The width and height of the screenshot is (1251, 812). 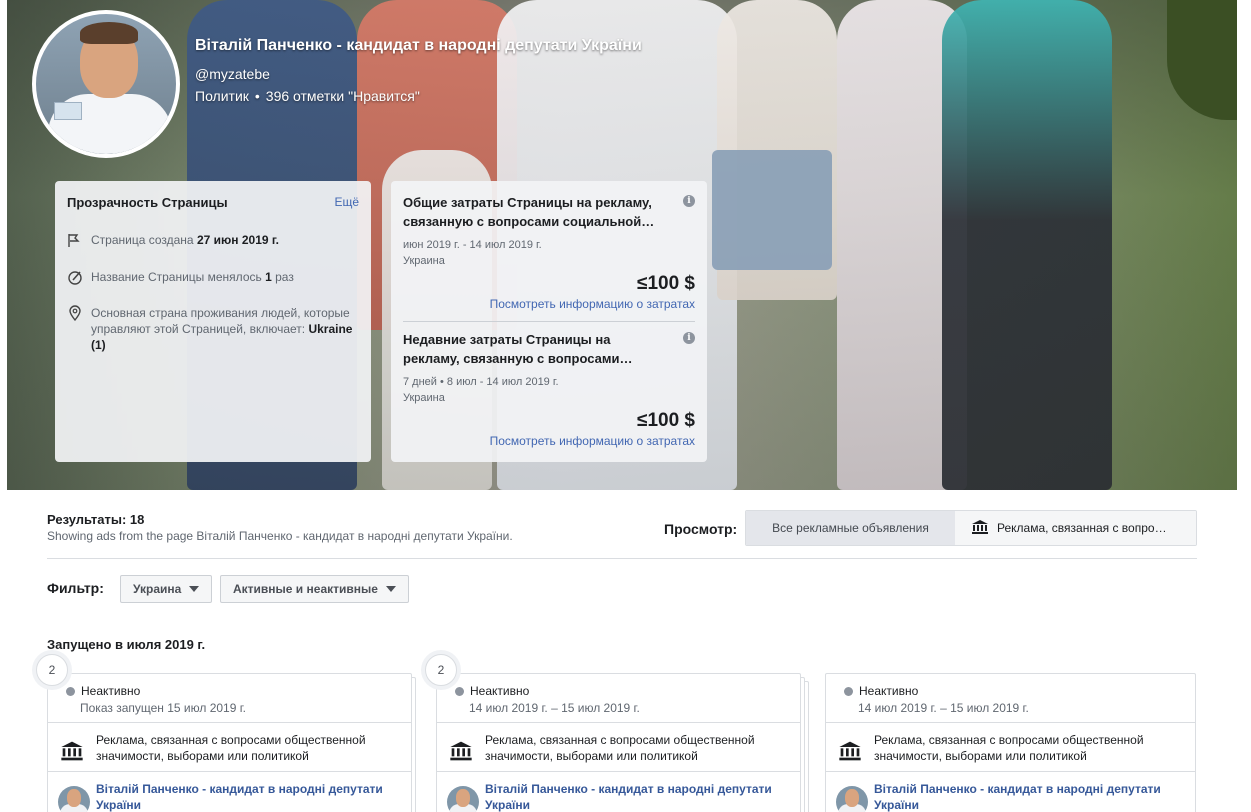 I want to click on country-filter-dropdown: Украина, so click(x=166, y=589).